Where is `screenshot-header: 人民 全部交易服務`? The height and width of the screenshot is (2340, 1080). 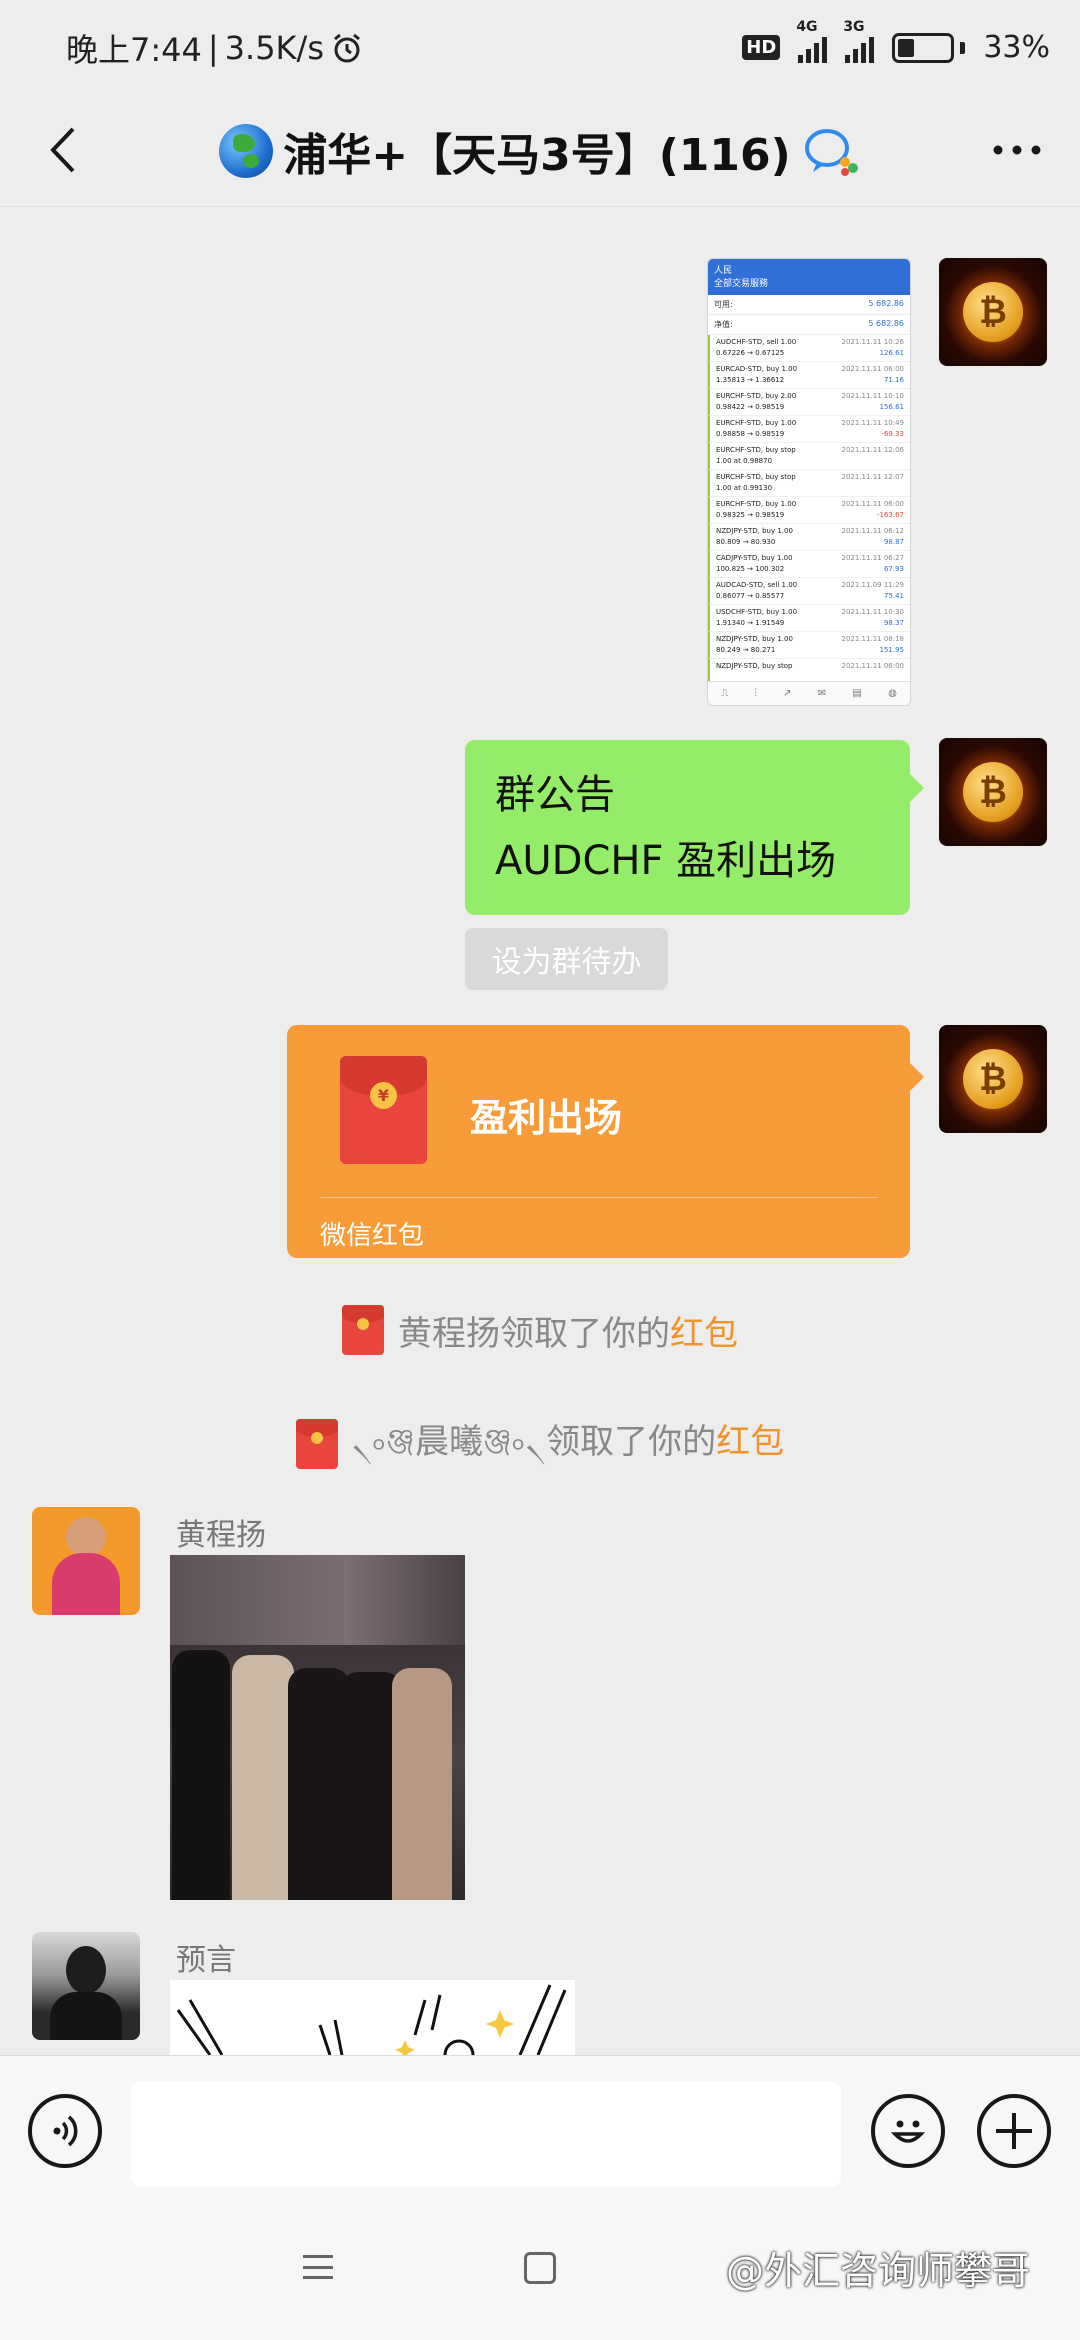 screenshot-header: 人民 全部交易服務 is located at coordinates (809, 277).